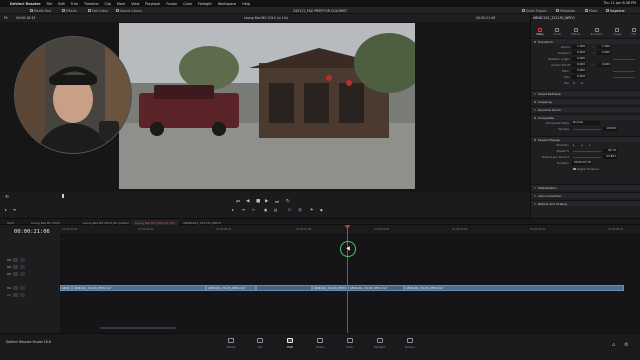 The image size is (640, 360). I want to click on rotation-slider, so click(624, 59).